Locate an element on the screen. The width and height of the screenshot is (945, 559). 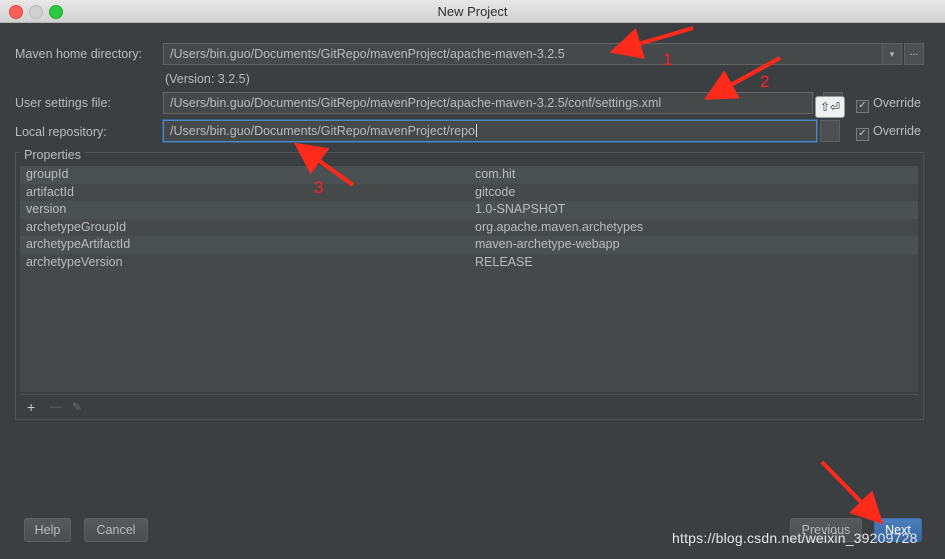
user-settings-label: User settings file: is located at coordinates (63, 103).